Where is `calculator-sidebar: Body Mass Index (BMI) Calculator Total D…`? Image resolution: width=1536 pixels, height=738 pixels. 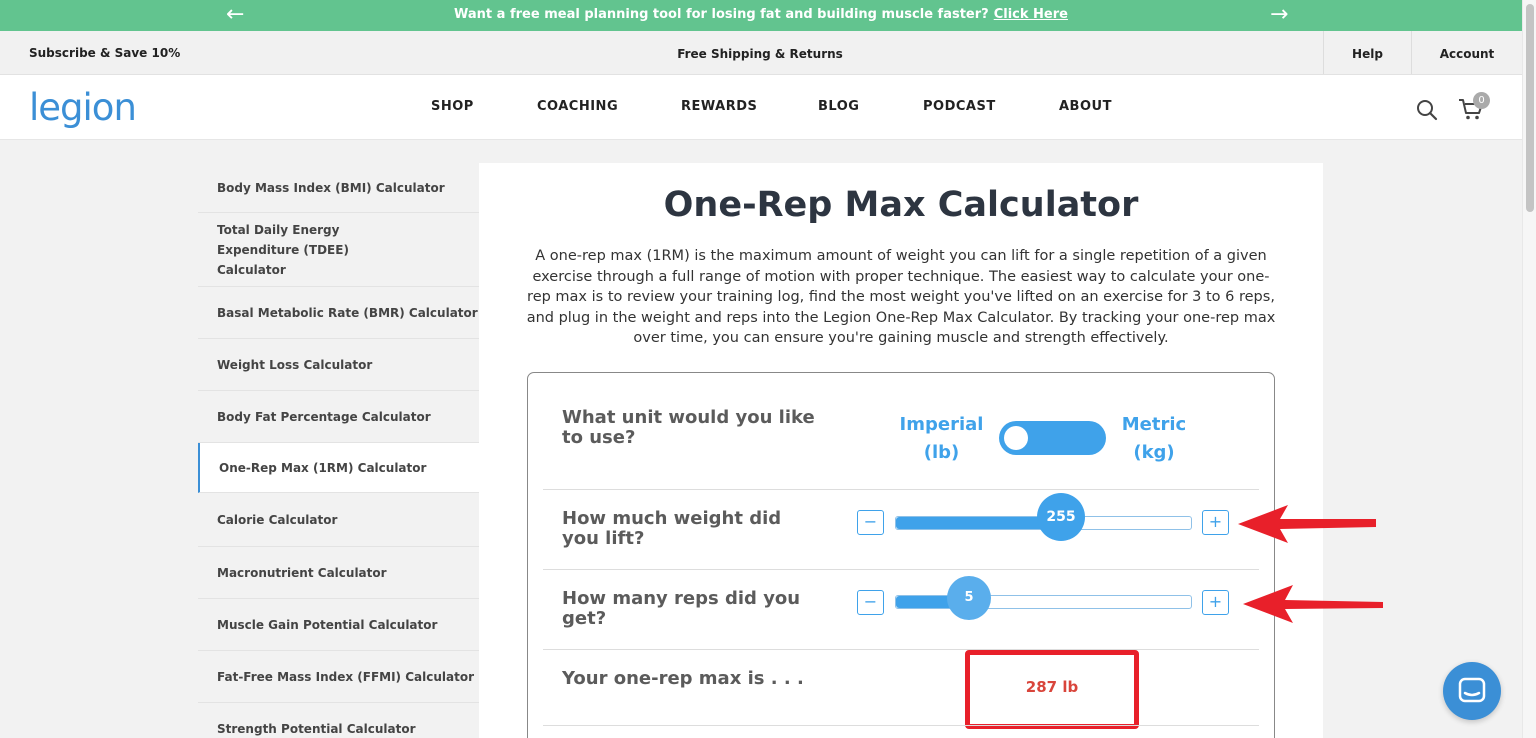
calculator-sidebar: Body Mass Index (BMI) Calculator Total D… is located at coordinates (338, 450).